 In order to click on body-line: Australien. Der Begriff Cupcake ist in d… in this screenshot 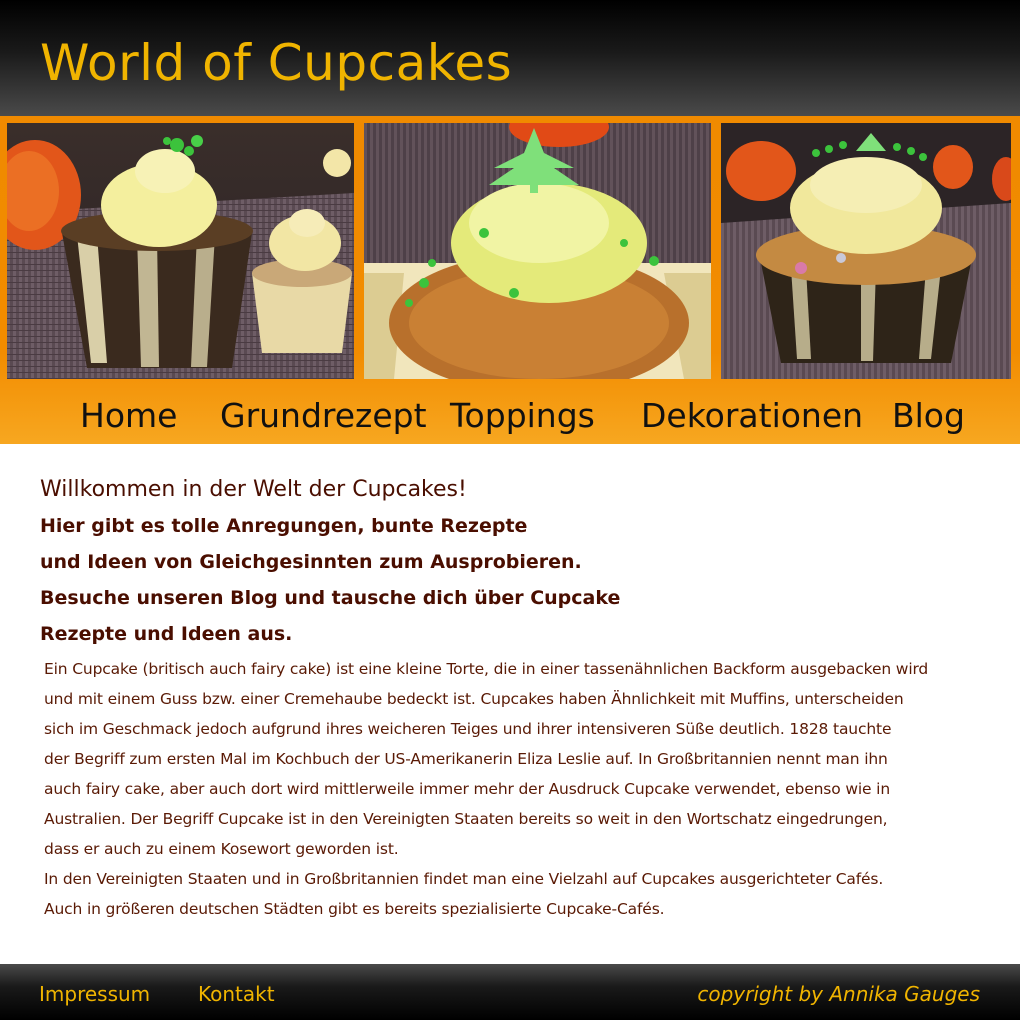, I will do `click(466, 819)`.